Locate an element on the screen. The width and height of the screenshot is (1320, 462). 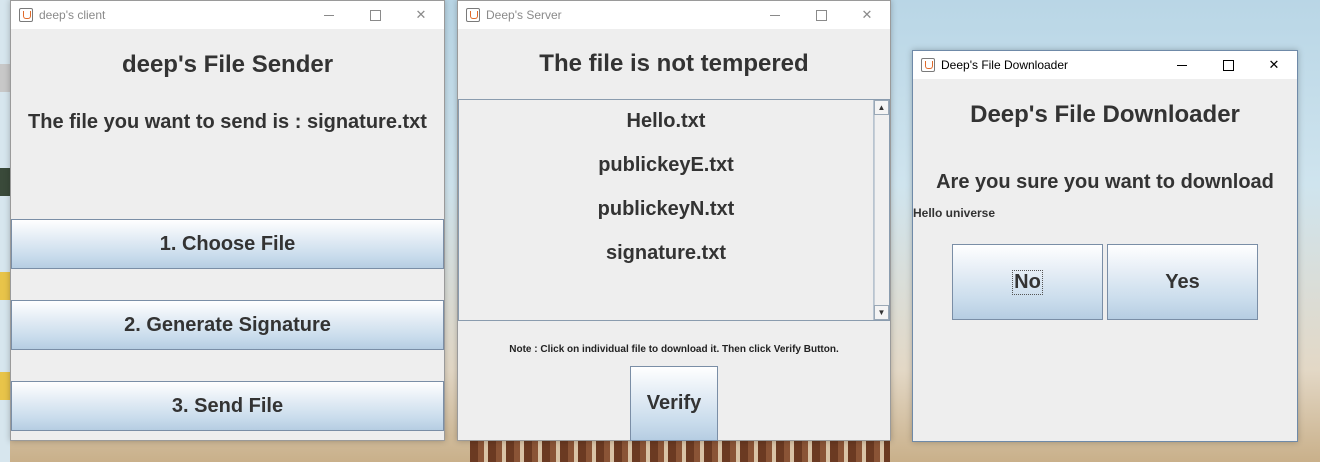
list-item: signature.txt is located at coordinates (666, 253).